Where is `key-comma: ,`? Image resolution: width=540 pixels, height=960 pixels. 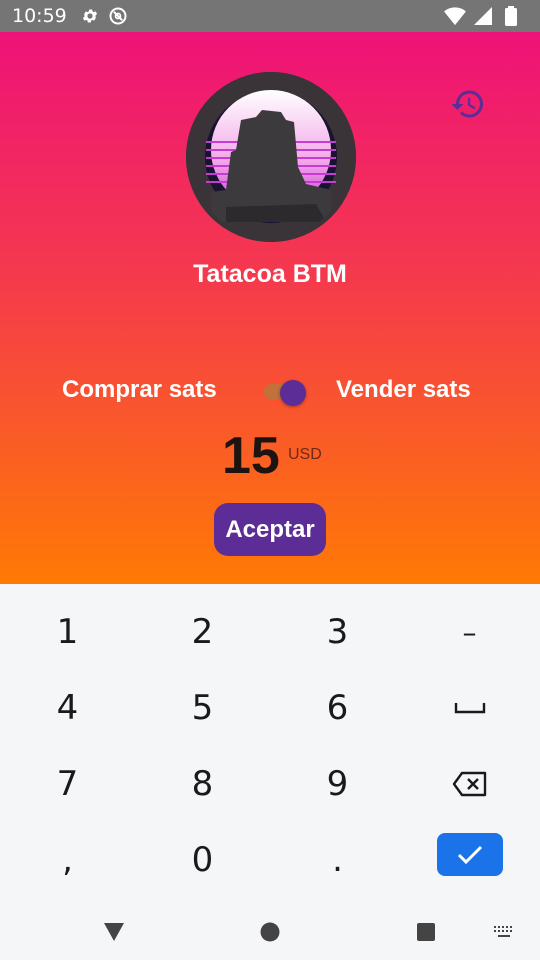 key-comma: , is located at coordinates (67, 860).